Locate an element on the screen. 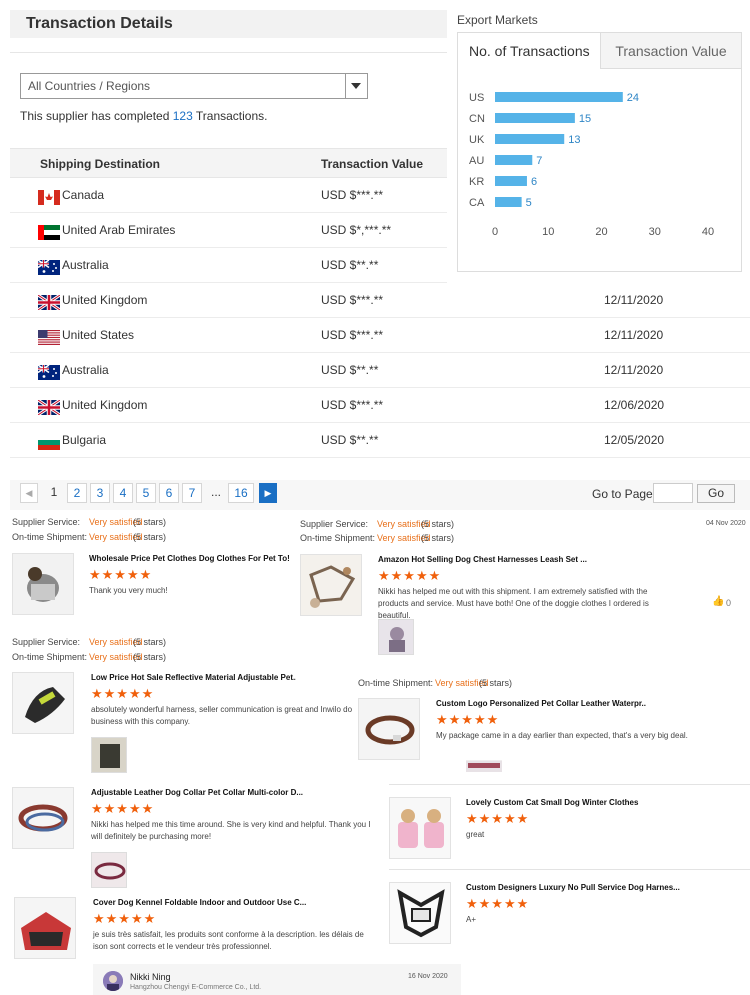  data-label: 6 is located at coordinates (534, 182).